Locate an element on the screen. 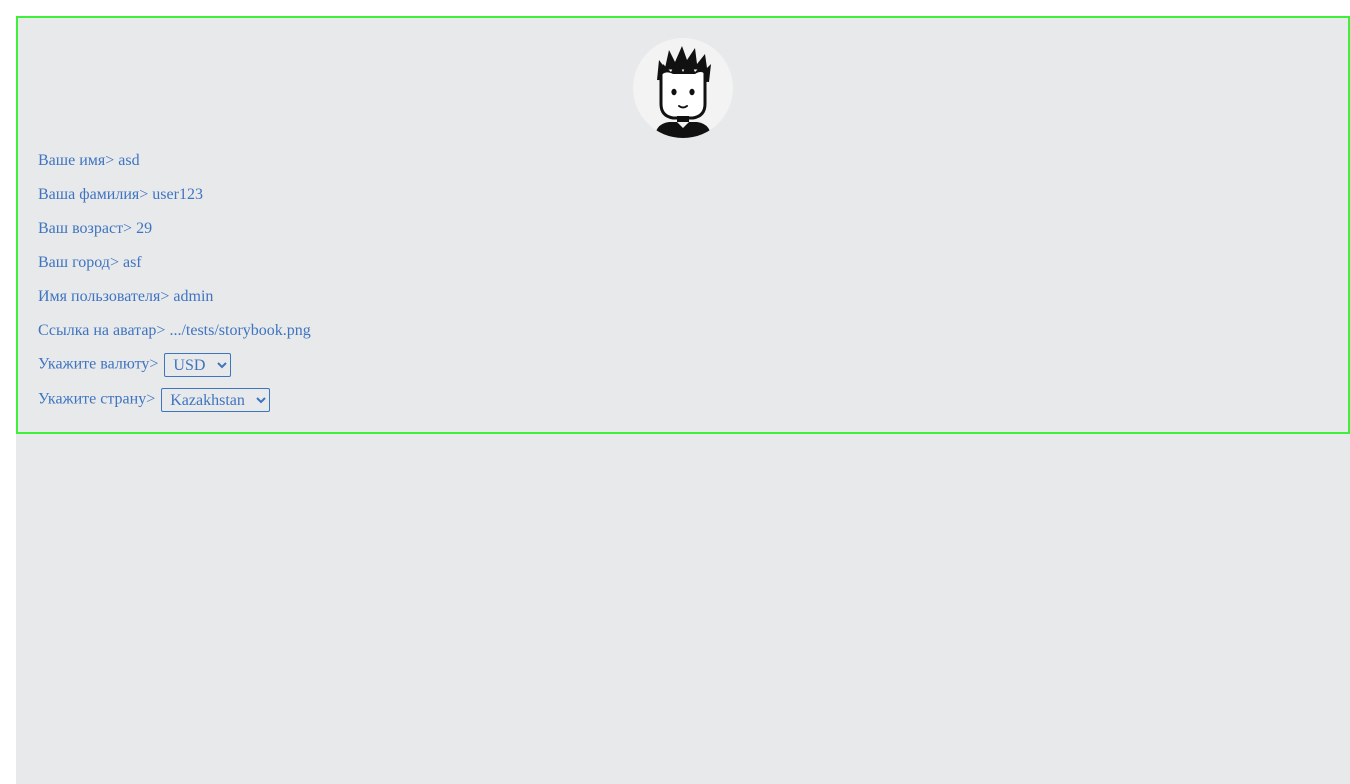 This screenshot has width=1350, height=784. username-value: admin is located at coordinates (193, 296).